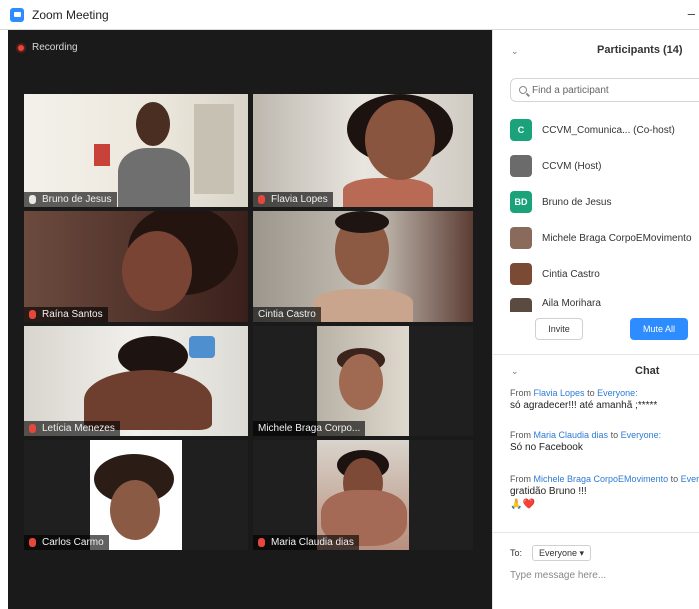 This screenshot has width=699, height=609. What do you see at coordinates (102, 155) in the screenshot?
I see `red-object` at bounding box center [102, 155].